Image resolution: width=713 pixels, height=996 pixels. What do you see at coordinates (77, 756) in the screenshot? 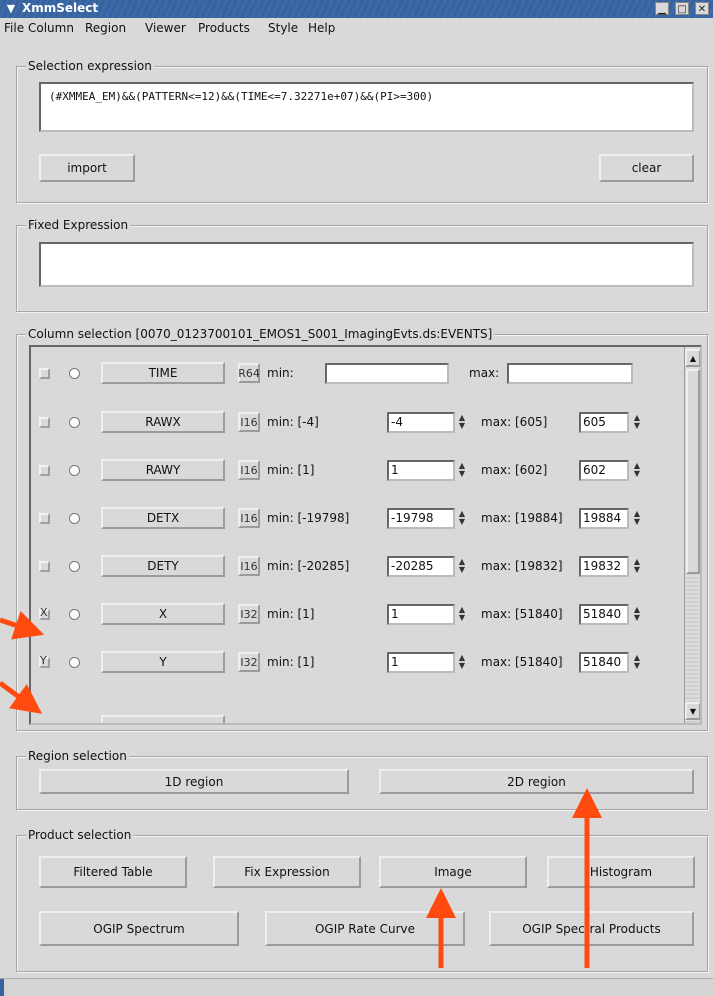
I see `region-selection-label: Region selection` at bounding box center [77, 756].